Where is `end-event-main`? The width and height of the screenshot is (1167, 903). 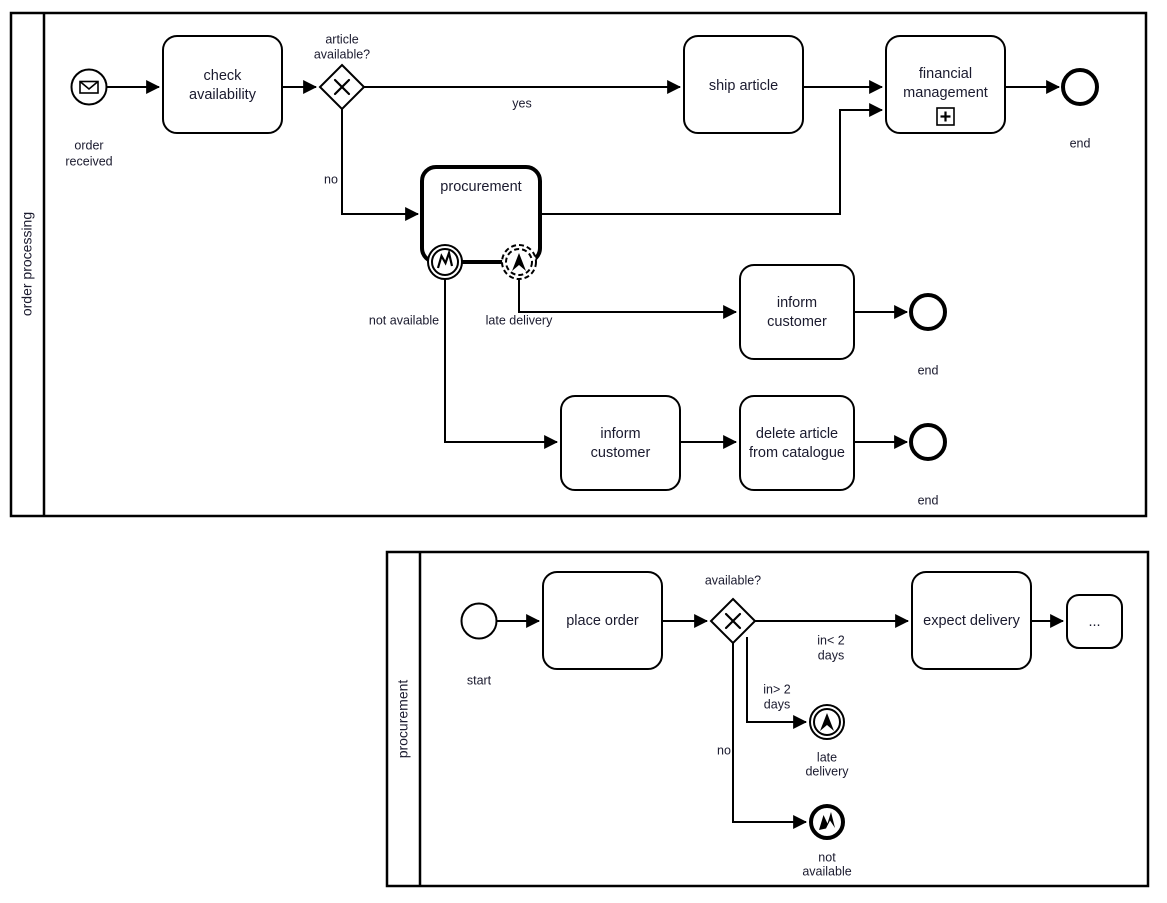
end-event-main is located at coordinates (1080, 87).